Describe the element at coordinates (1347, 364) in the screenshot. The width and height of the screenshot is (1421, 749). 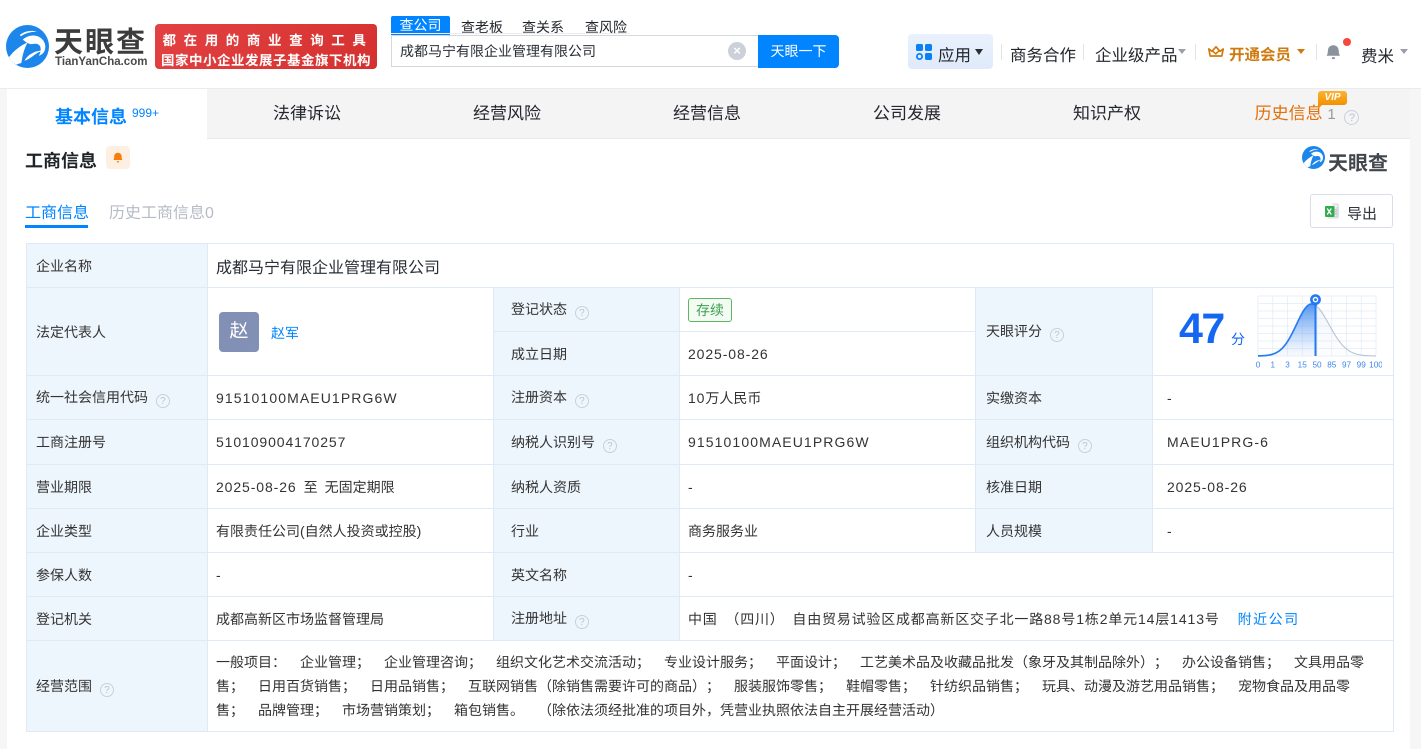
I see `svg-text: 97` at that location.